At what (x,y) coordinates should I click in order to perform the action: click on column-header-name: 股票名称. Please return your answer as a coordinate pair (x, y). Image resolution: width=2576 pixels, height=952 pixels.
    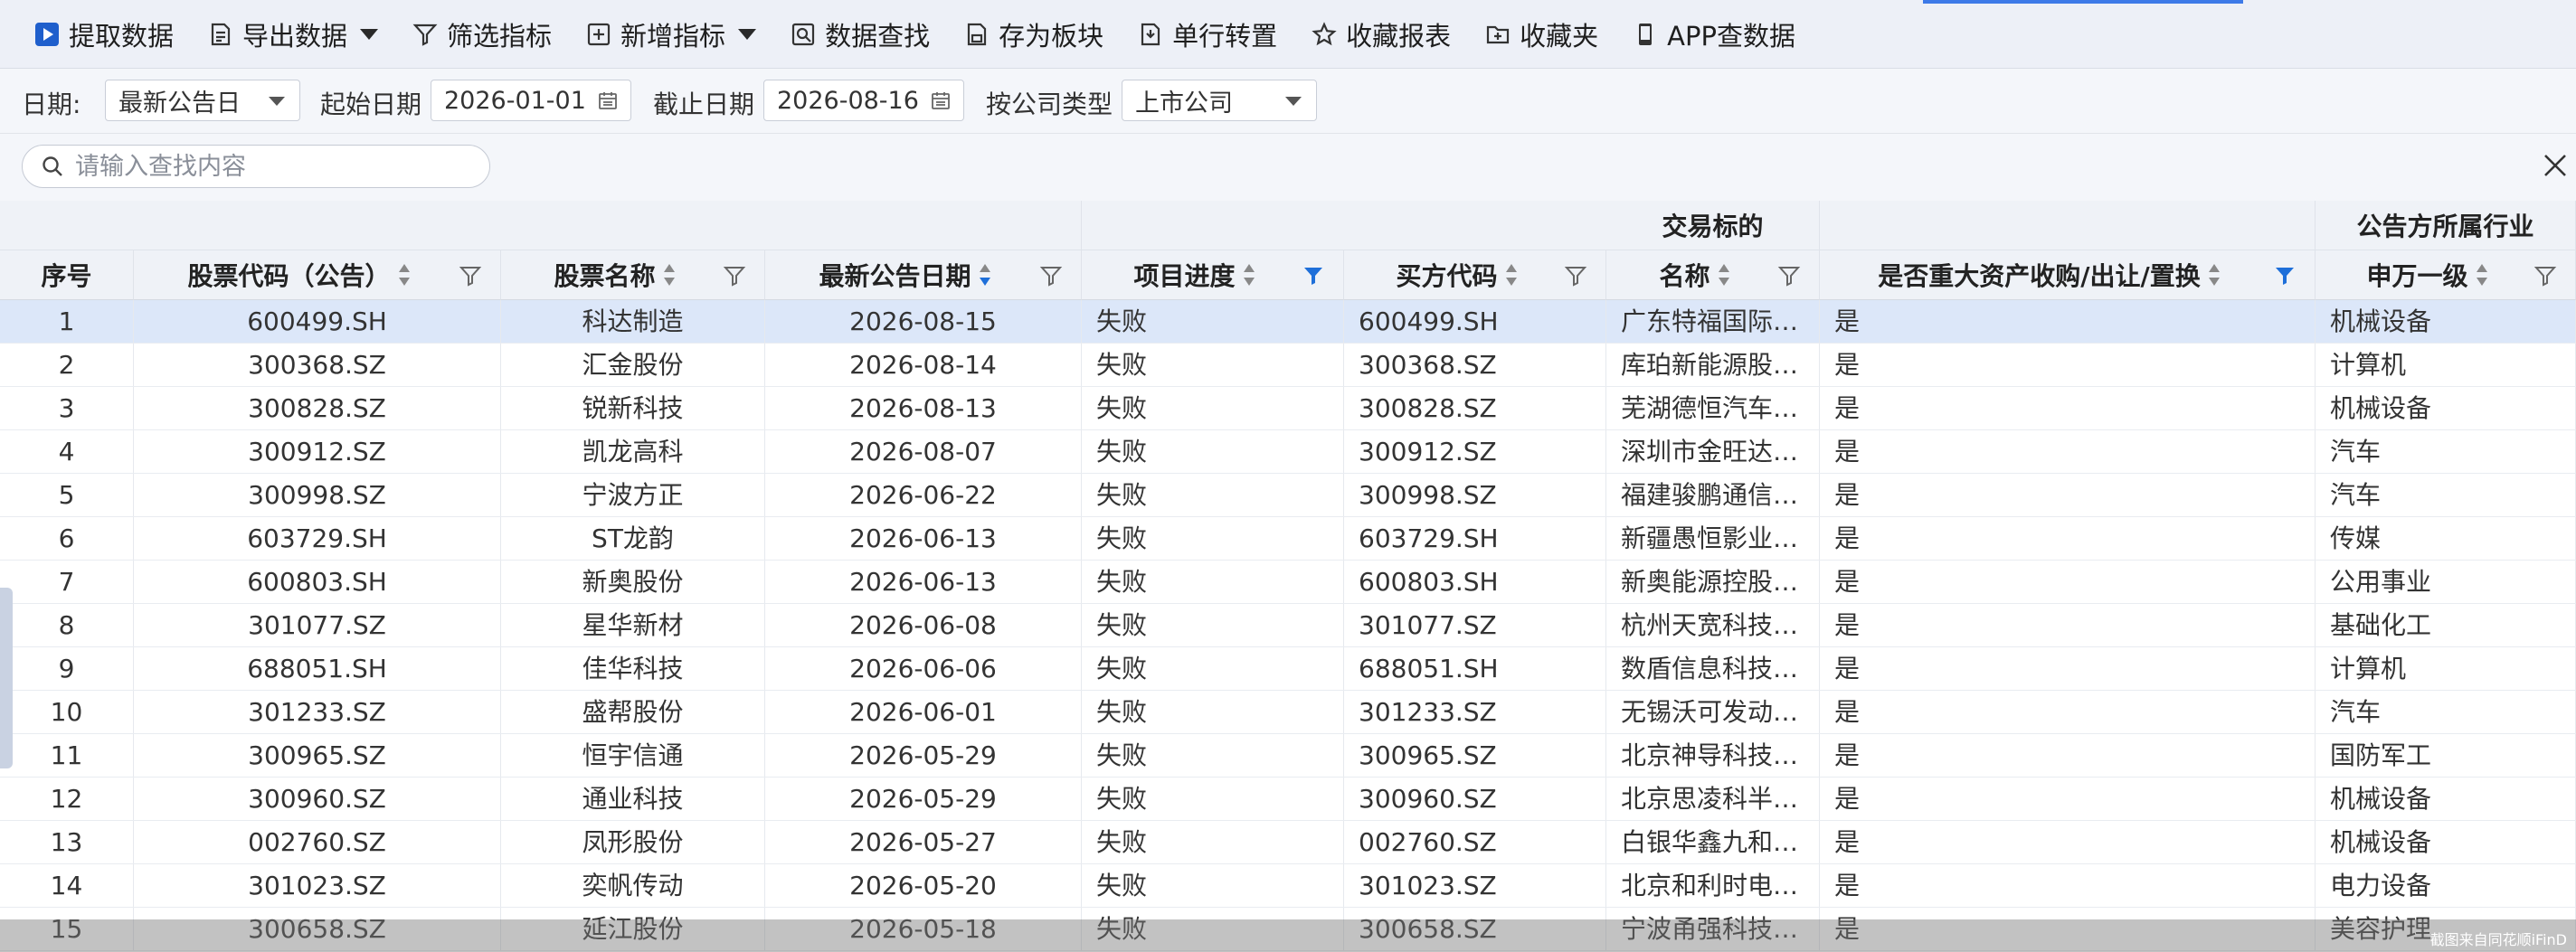
    Looking at the image, I should click on (633, 275).